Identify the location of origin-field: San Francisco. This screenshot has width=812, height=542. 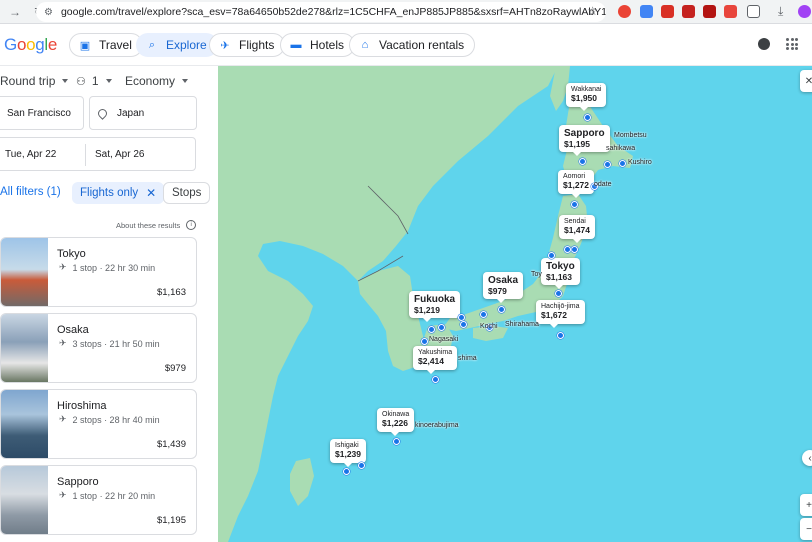
(42, 113).